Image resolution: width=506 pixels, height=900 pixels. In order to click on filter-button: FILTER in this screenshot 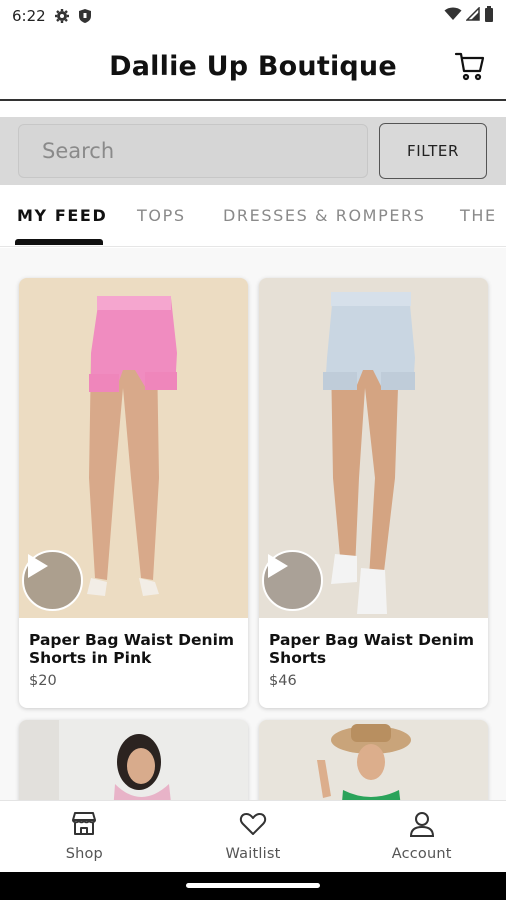, I will do `click(433, 151)`.